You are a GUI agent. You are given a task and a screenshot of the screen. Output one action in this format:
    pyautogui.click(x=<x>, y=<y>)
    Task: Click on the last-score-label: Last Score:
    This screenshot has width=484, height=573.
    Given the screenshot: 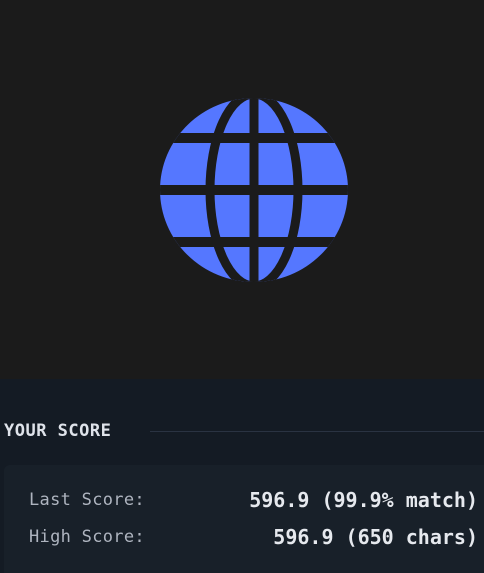 What is the action you would take?
    pyautogui.click(x=87, y=500)
    